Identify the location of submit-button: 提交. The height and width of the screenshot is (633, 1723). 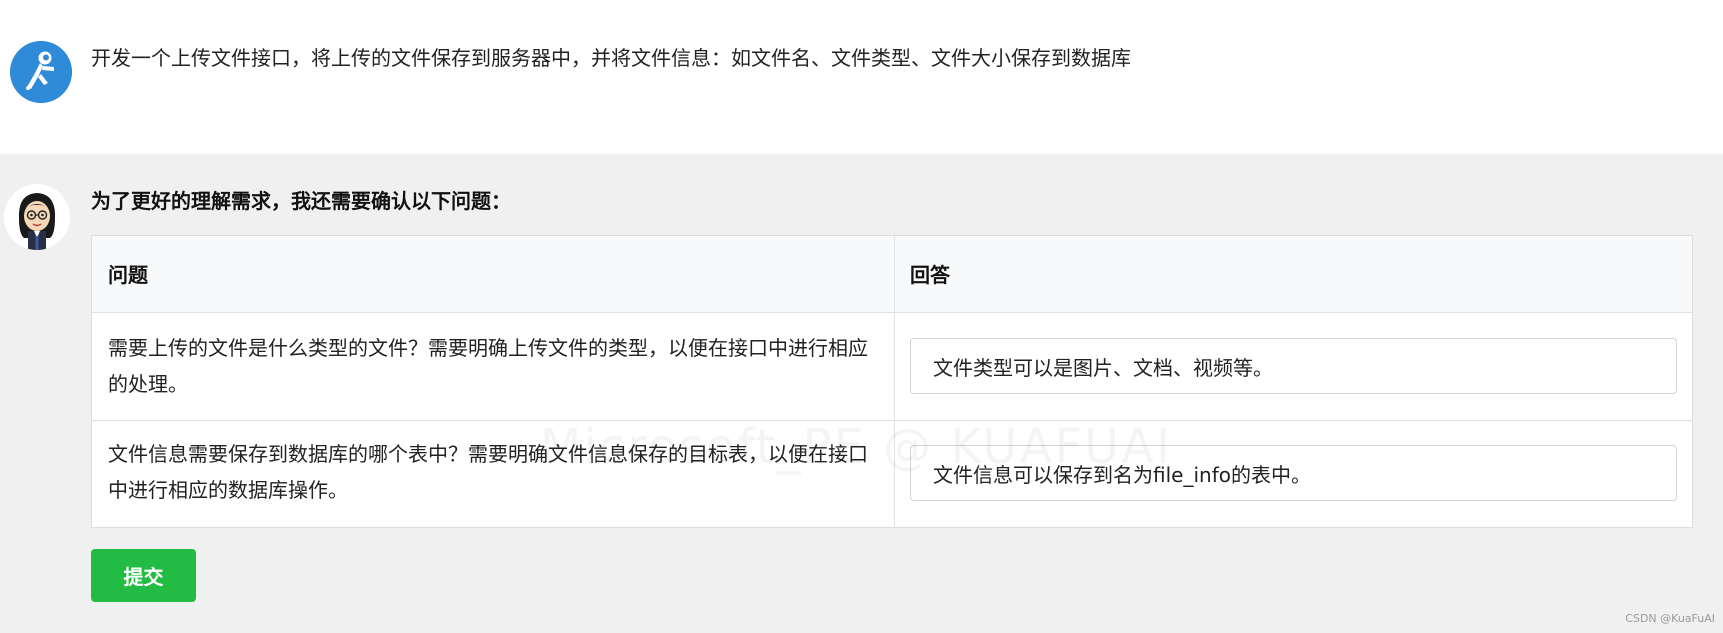
(143, 575).